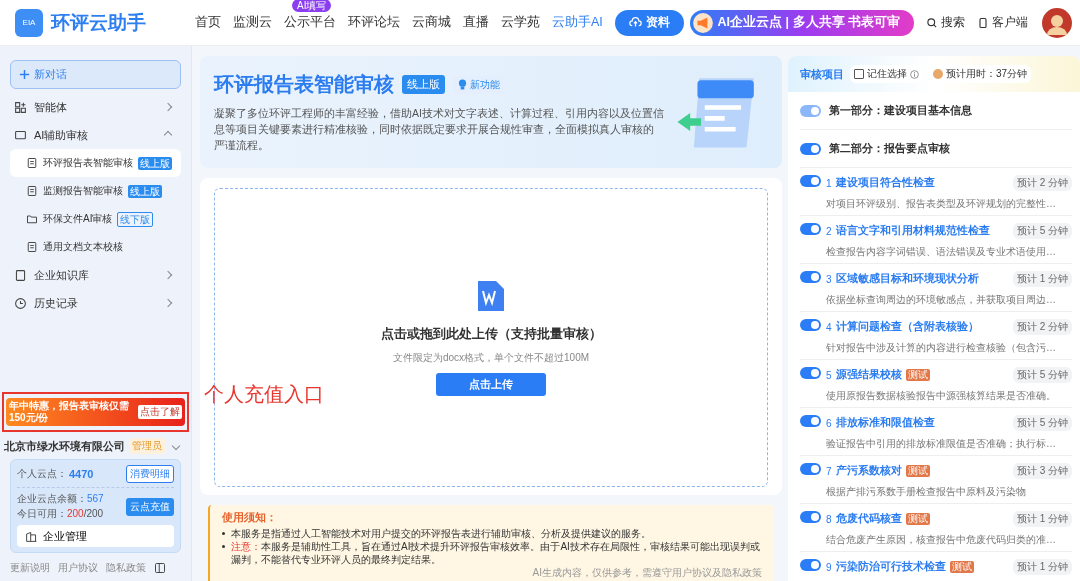 The height and width of the screenshot is (581, 1080). Describe the element at coordinates (95, 135) in the screenshot. I see `sidebar-item: AI辅助审核` at that location.